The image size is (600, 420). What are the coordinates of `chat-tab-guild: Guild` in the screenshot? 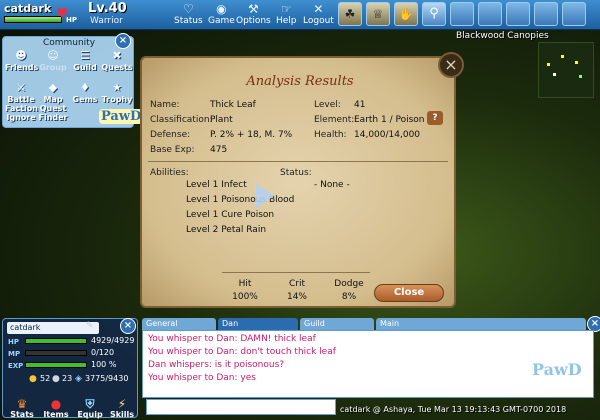 It's located at (337, 324).